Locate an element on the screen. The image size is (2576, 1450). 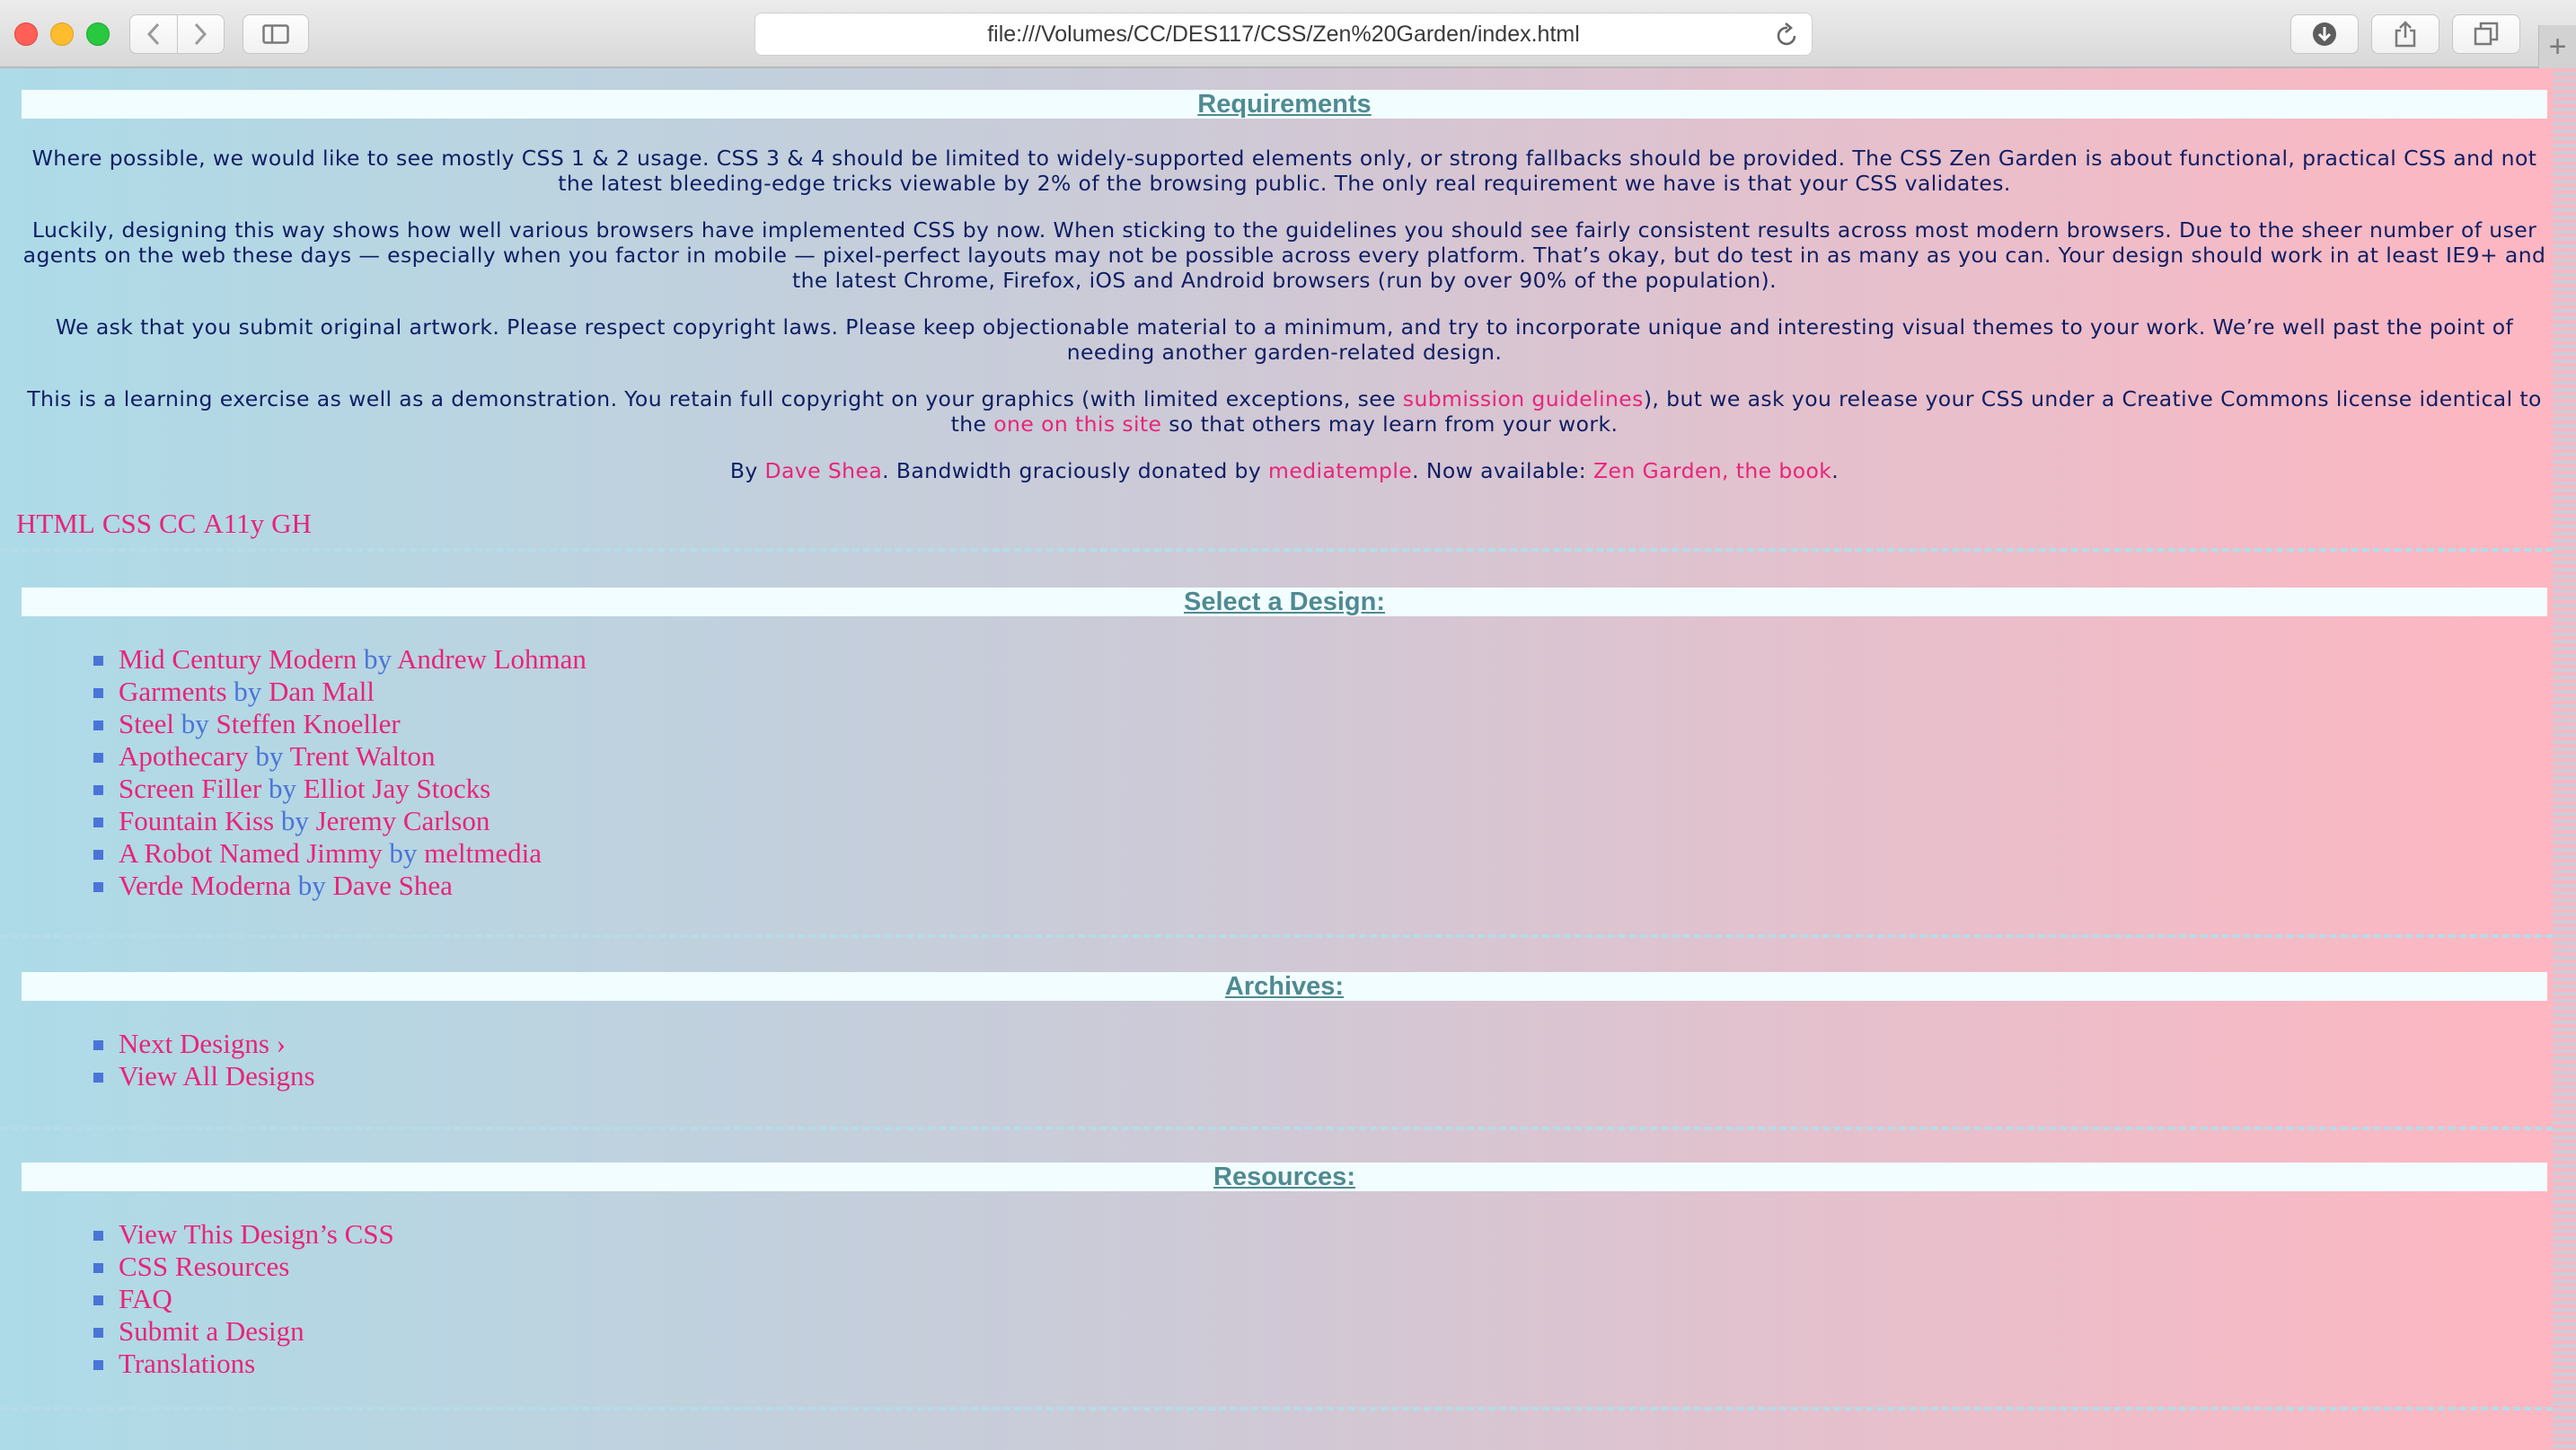
design-link: Verde Moderna is located at coordinates (205, 885).